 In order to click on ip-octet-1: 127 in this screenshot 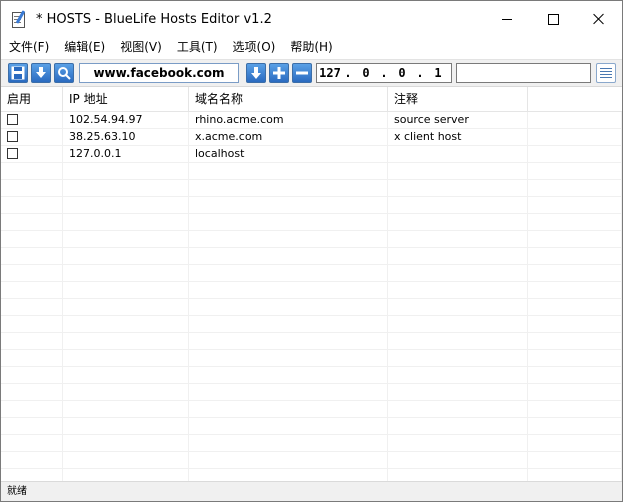, I will do `click(330, 73)`.